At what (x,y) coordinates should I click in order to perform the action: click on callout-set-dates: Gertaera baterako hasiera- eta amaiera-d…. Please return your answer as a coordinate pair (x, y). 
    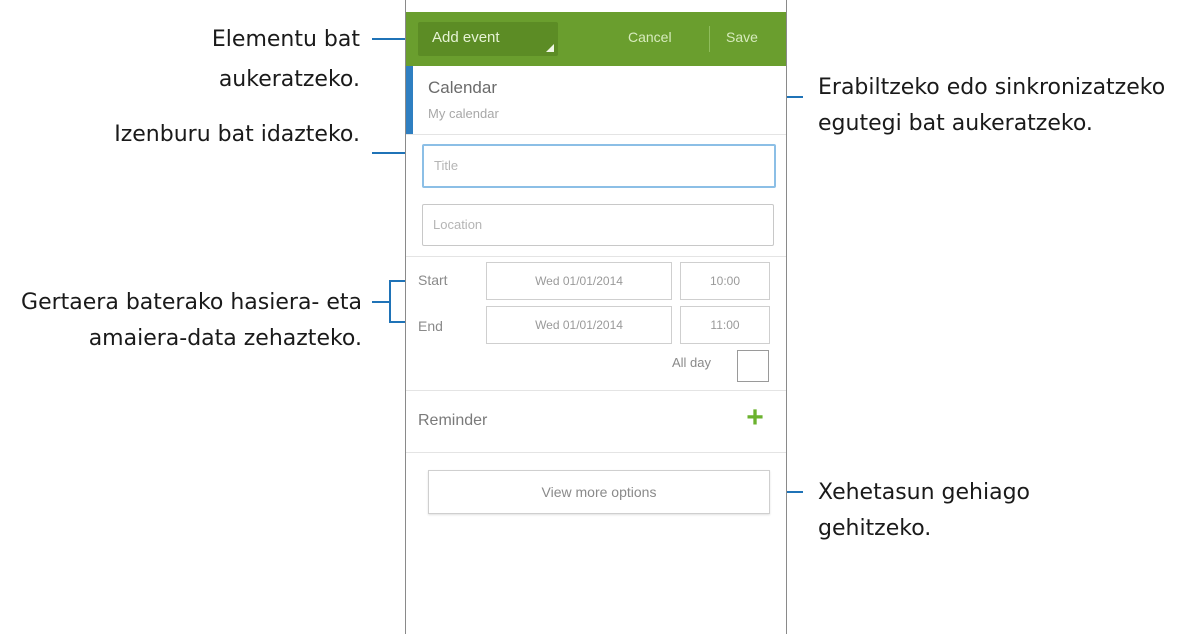
    Looking at the image, I should click on (181, 321).